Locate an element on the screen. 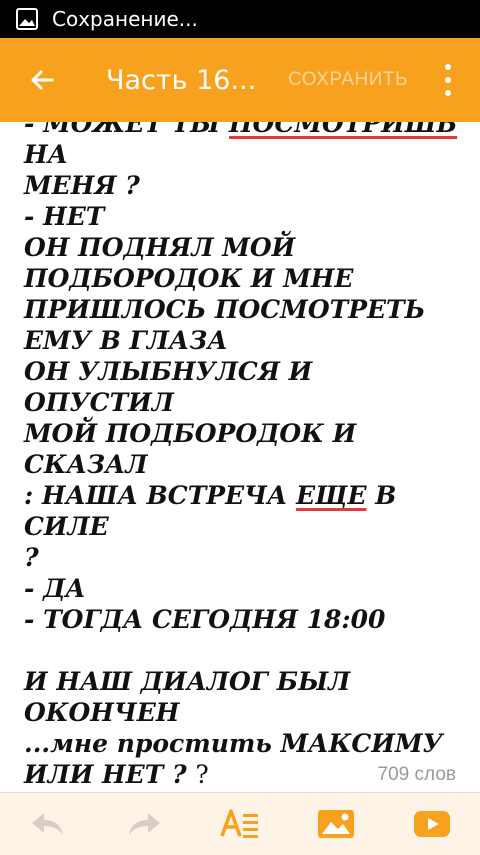  text-fragment: - МОЖЕТ ТЫ is located at coordinates (127, 130).